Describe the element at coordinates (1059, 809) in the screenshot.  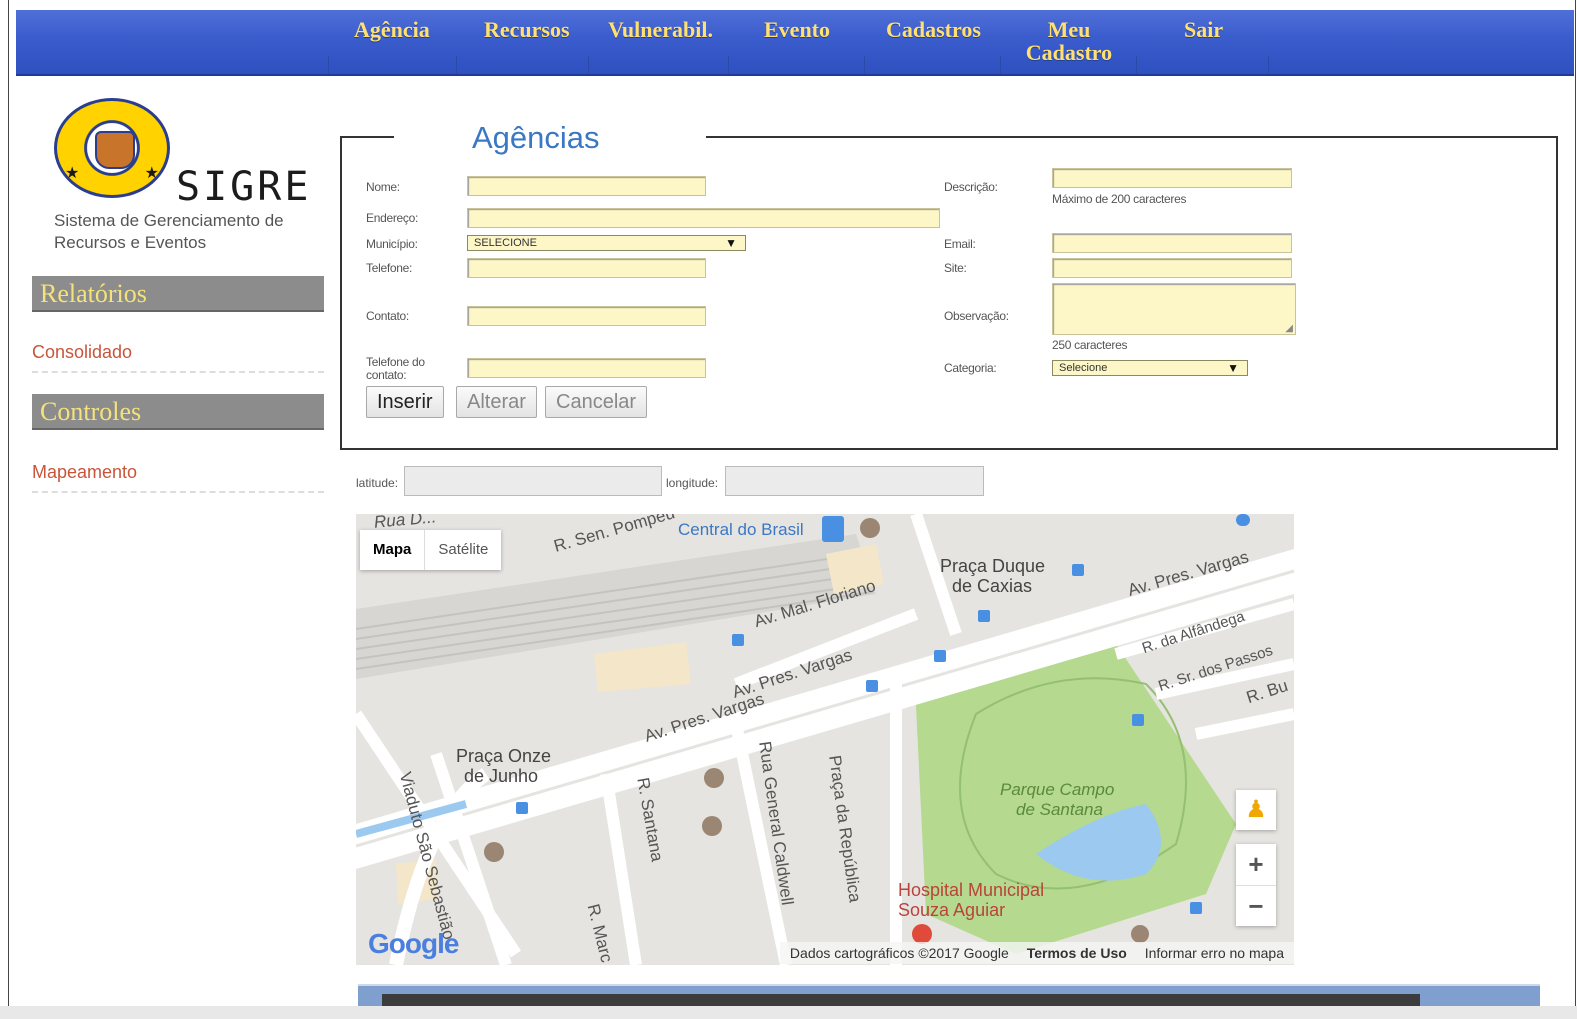
I see `map-label: de Santana` at that location.